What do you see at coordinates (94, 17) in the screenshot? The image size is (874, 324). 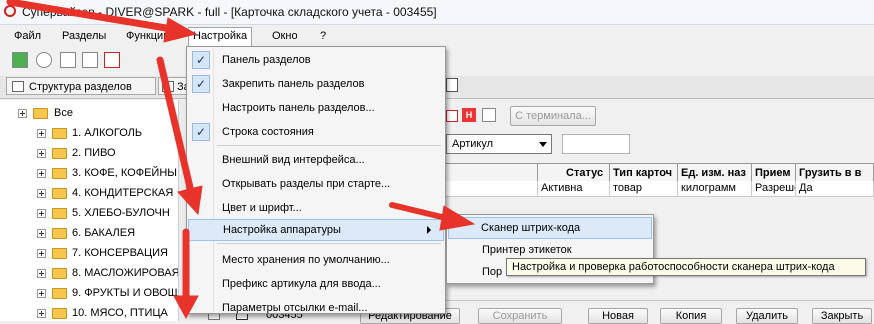 I see `arrow-to-settings-line` at bounding box center [94, 17].